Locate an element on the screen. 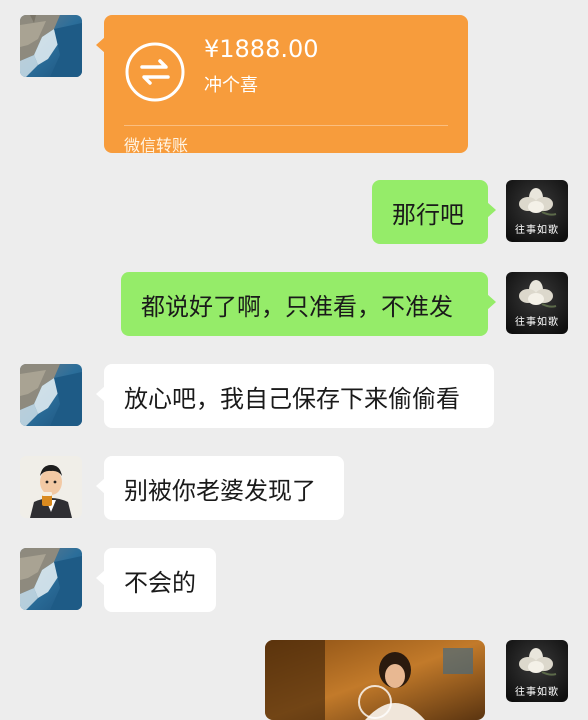 The image size is (588, 720). media-message is located at coordinates (375, 680).